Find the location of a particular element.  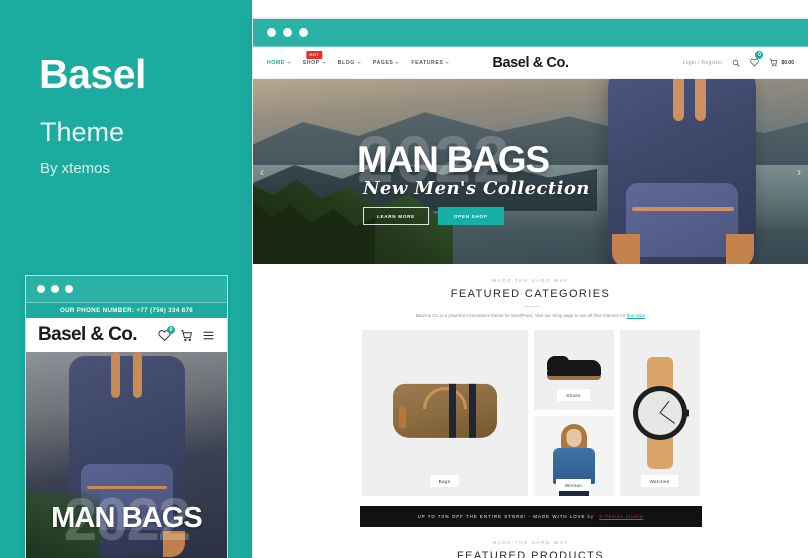

category-label: Watches is located at coordinates (659, 481).